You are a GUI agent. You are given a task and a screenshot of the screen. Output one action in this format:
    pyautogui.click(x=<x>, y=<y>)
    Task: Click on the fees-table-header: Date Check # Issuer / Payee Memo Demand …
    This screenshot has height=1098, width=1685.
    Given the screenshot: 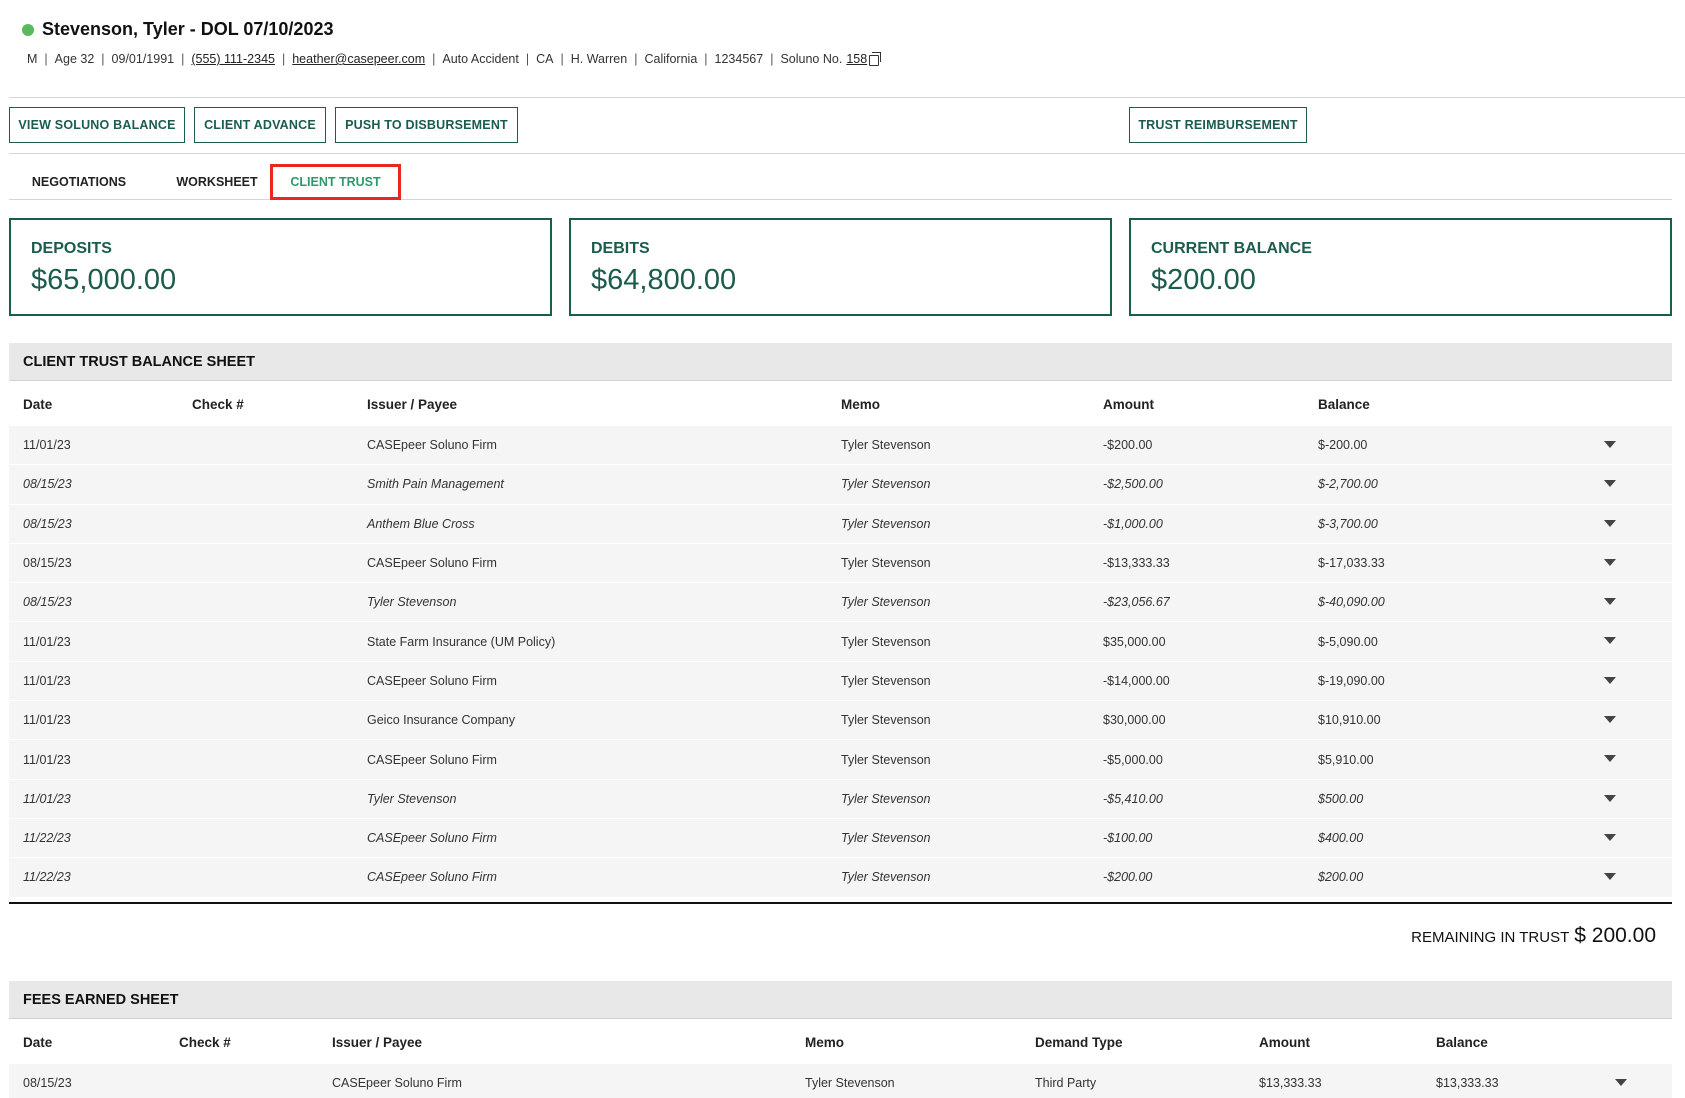 What is the action you would take?
    pyautogui.click(x=840, y=1042)
    